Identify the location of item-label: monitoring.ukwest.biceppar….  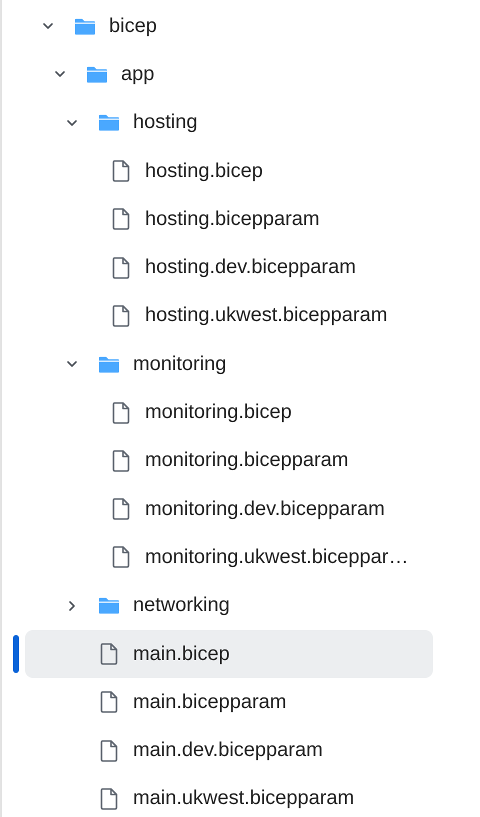
(276, 557).